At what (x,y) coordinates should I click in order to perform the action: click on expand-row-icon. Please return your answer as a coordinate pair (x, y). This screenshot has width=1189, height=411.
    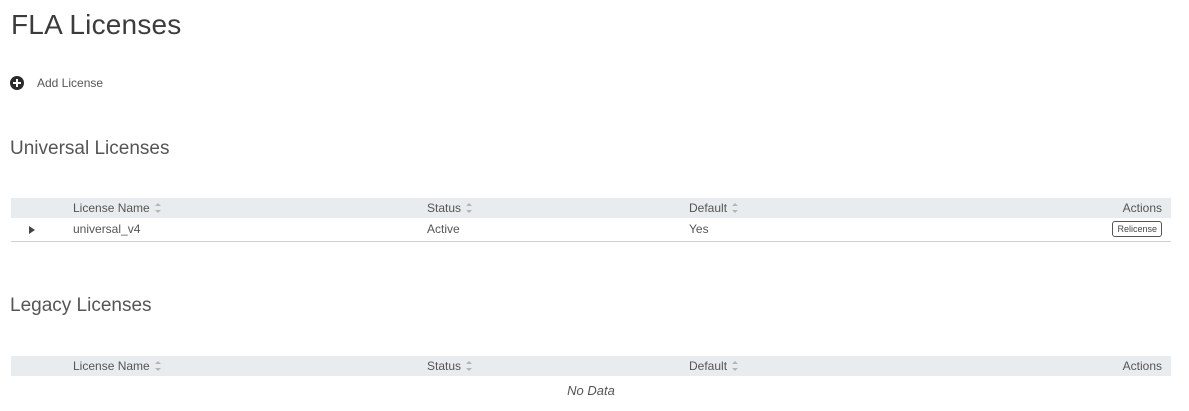
    Looking at the image, I should click on (32, 230).